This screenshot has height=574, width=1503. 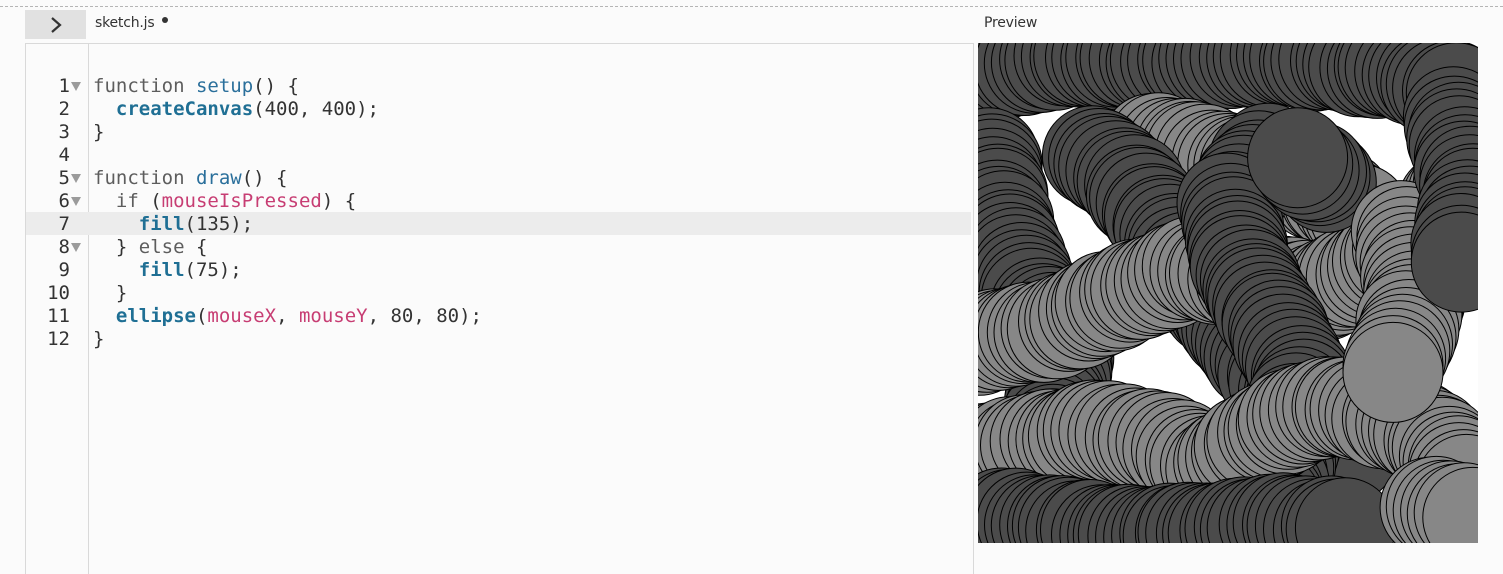 I want to click on chevron-right-icon, so click(x=56, y=24).